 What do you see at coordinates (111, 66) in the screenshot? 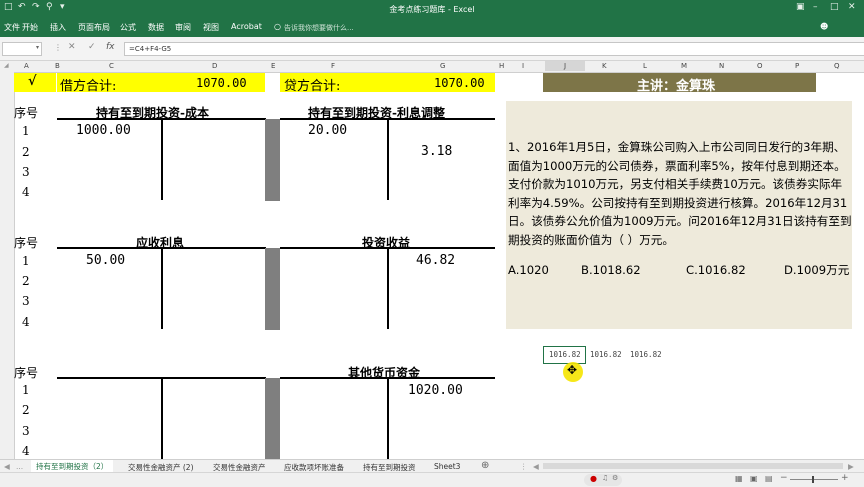
I see `col-header-c: C` at bounding box center [111, 66].